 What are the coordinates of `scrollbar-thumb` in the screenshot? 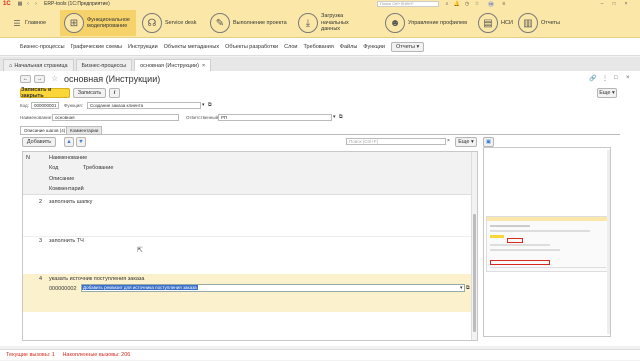 It's located at (474, 273).